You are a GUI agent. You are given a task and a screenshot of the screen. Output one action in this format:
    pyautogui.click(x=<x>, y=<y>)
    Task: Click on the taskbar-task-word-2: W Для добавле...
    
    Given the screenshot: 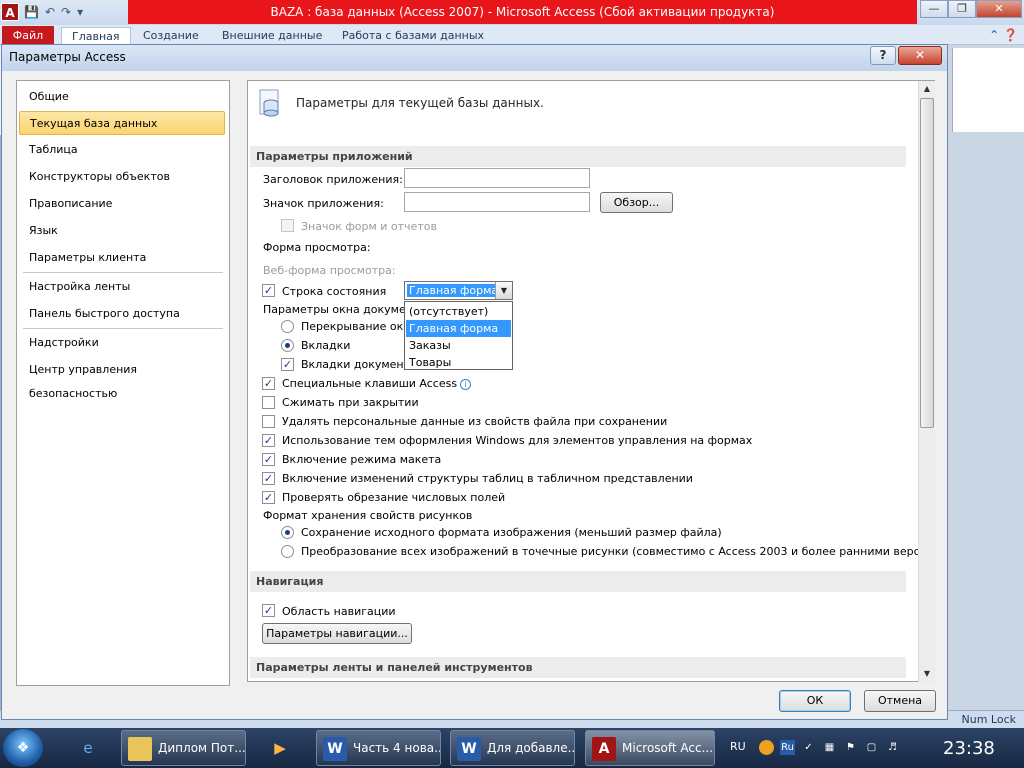 What is the action you would take?
    pyautogui.click(x=512, y=748)
    